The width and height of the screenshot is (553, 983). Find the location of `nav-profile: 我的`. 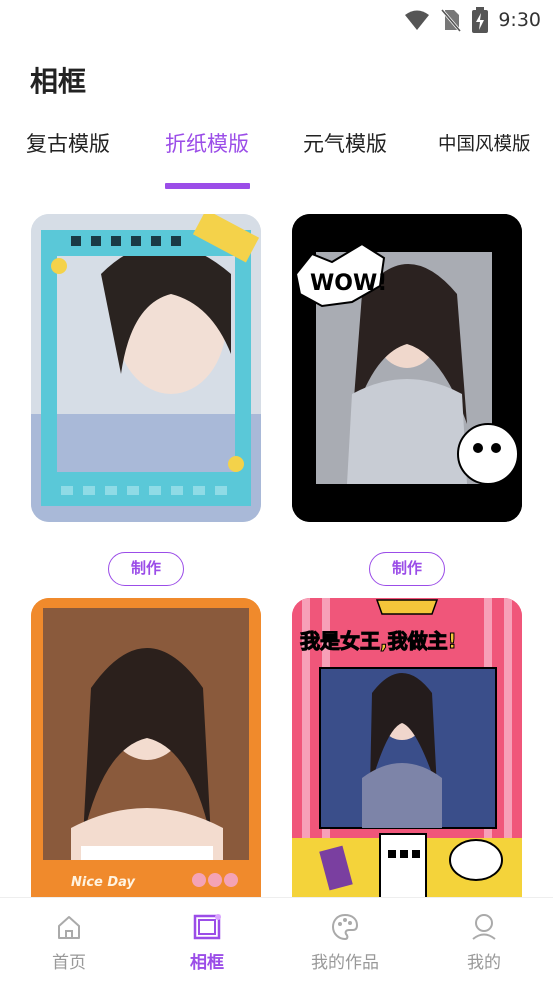

nav-profile: 我的 is located at coordinates (484, 942).